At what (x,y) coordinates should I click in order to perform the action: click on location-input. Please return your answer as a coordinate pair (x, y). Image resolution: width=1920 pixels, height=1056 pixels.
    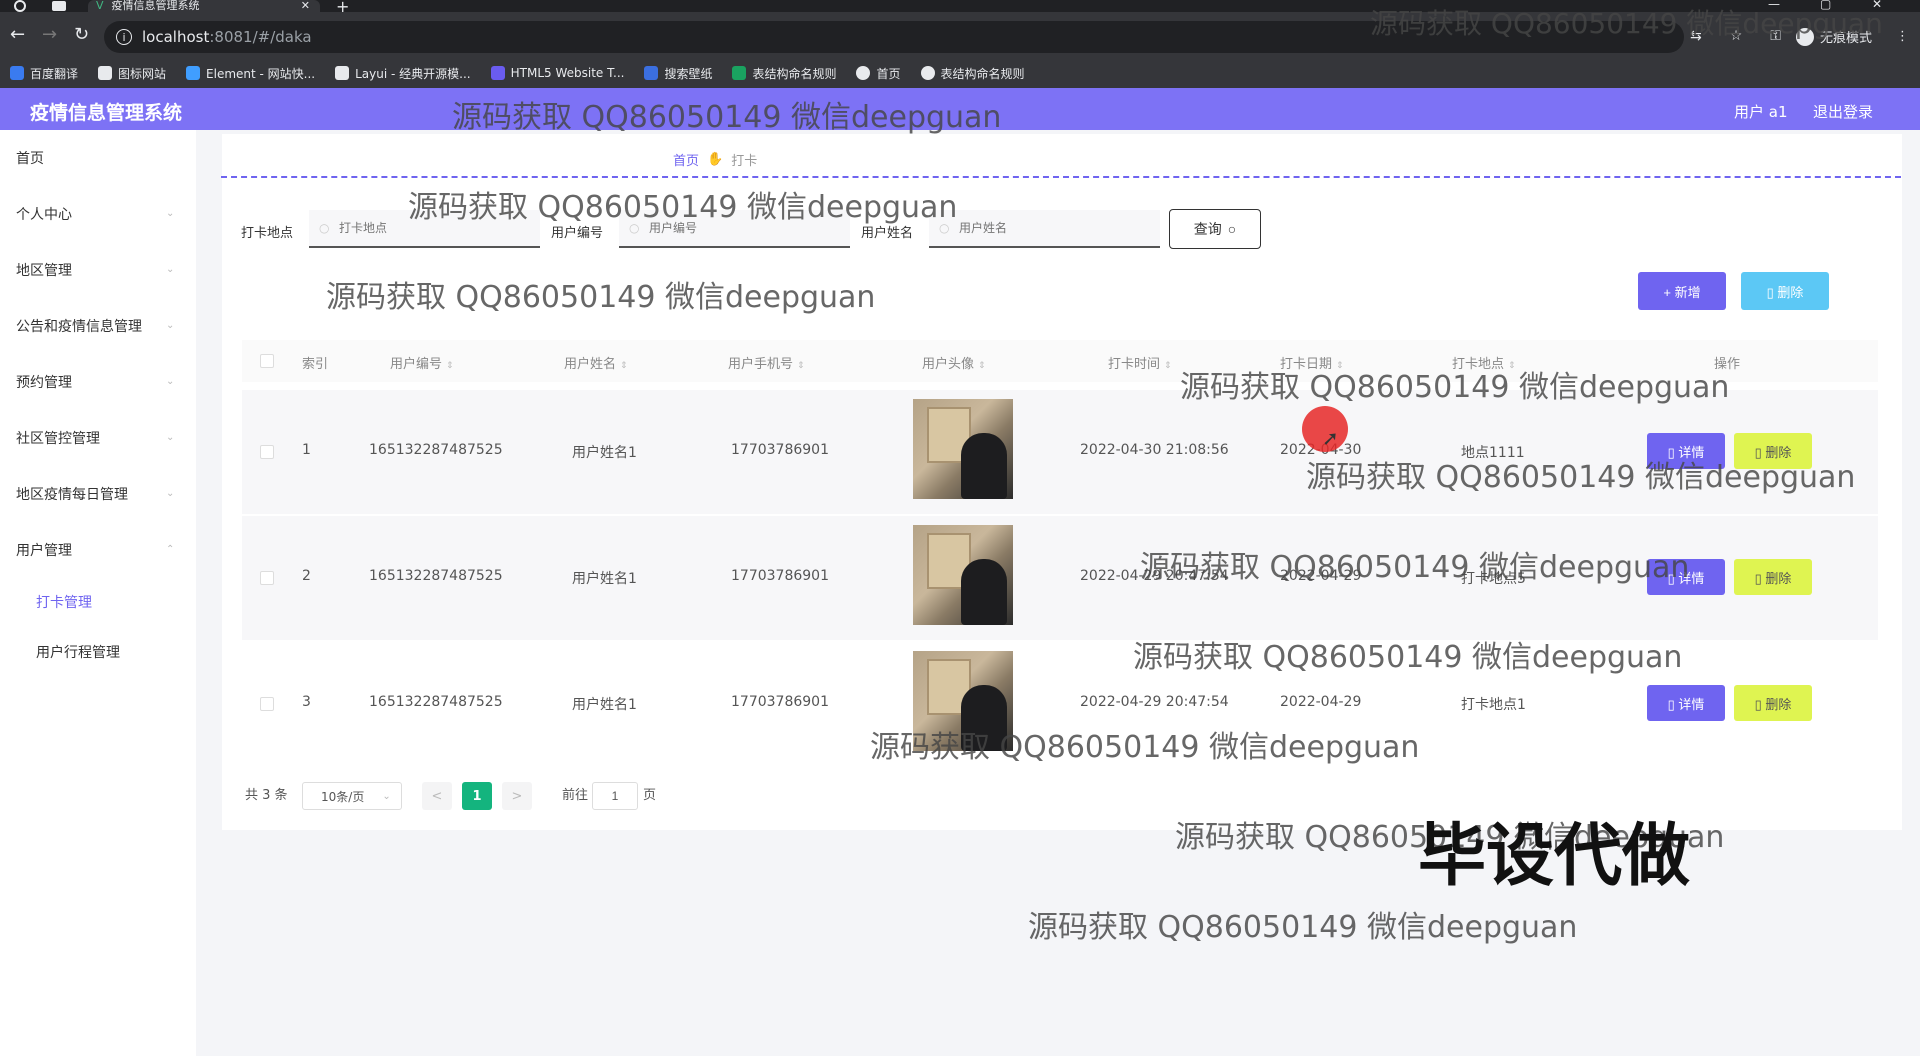
    Looking at the image, I should click on (424, 229).